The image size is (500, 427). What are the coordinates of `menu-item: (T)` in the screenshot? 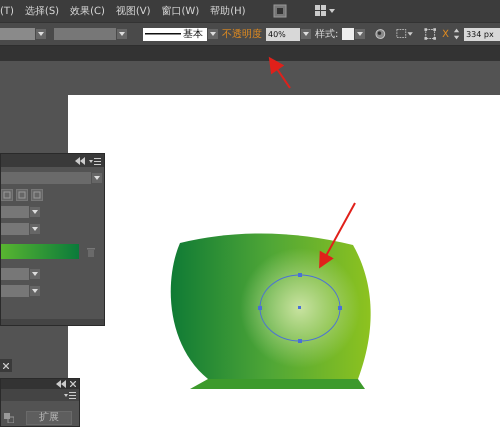 It's located at (7, 11).